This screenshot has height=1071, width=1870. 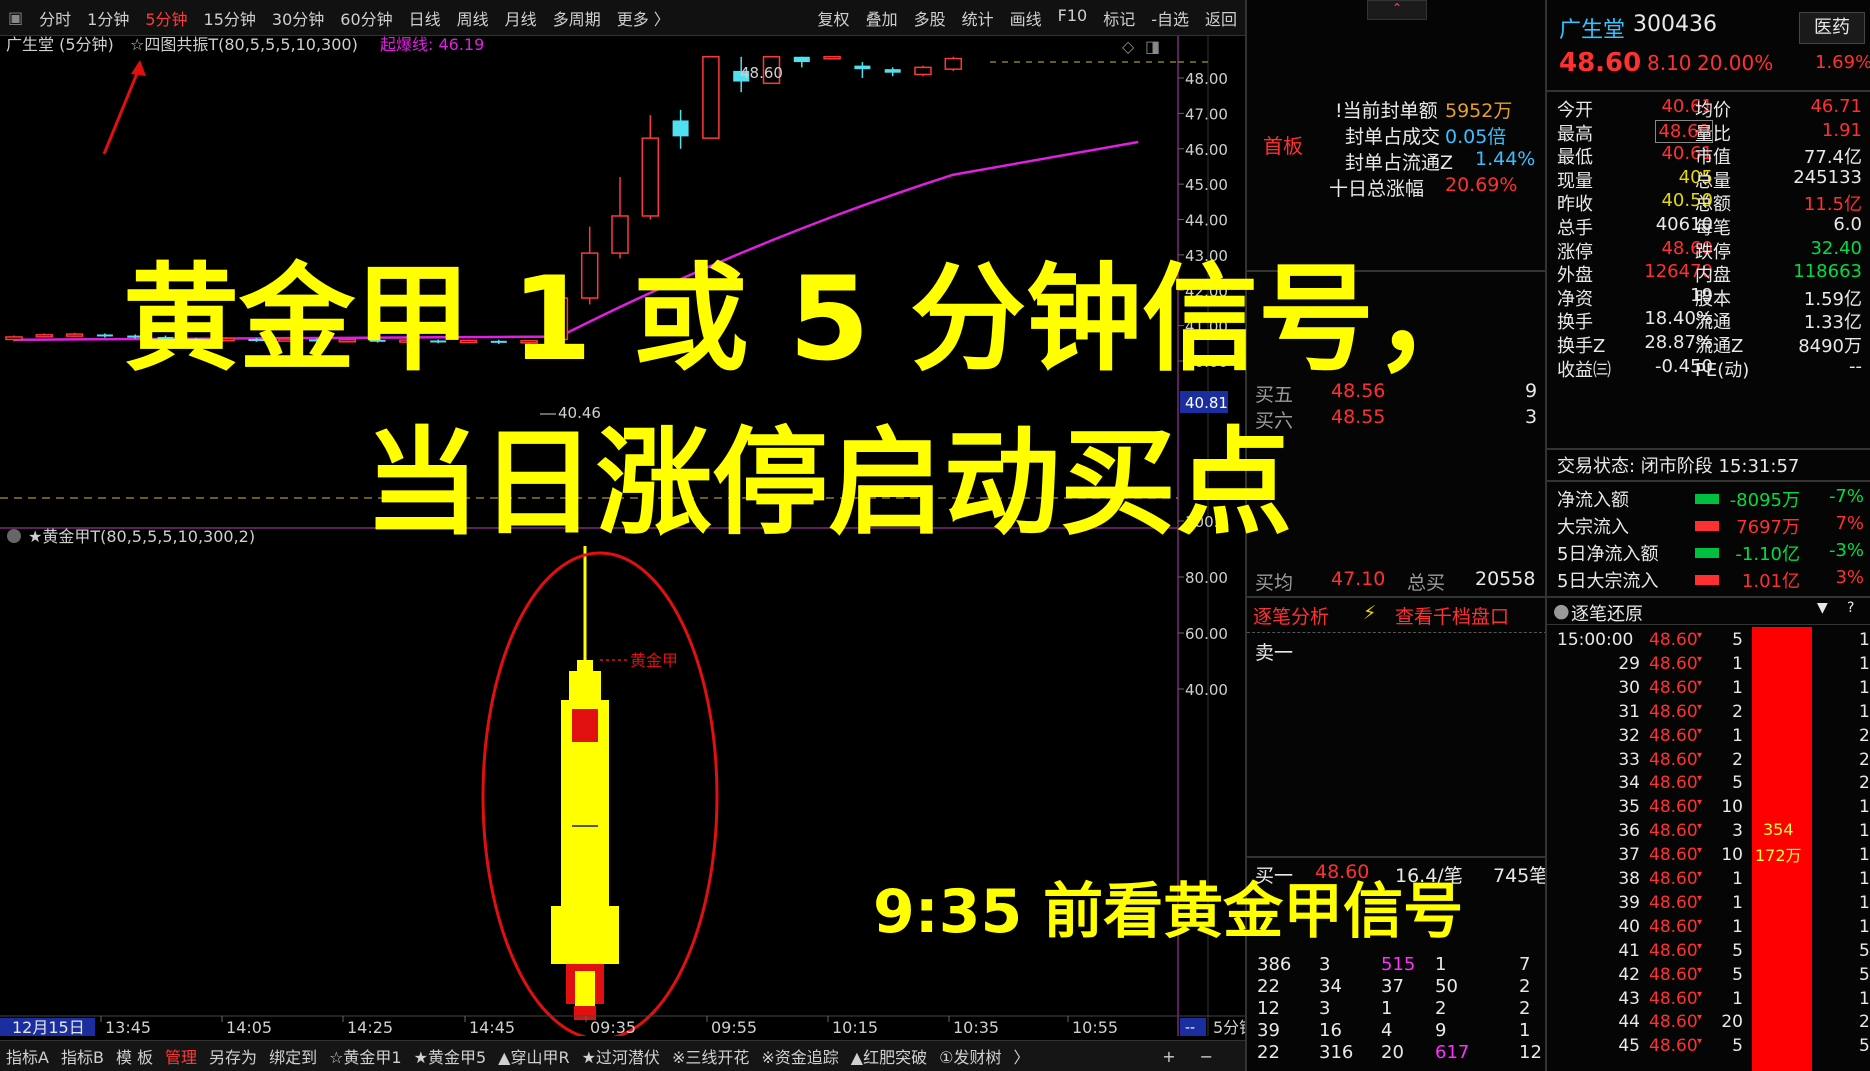 What do you see at coordinates (1481, 185) in the screenshot?
I see `ten-day-gain: 20.69%` at bounding box center [1481, 185].